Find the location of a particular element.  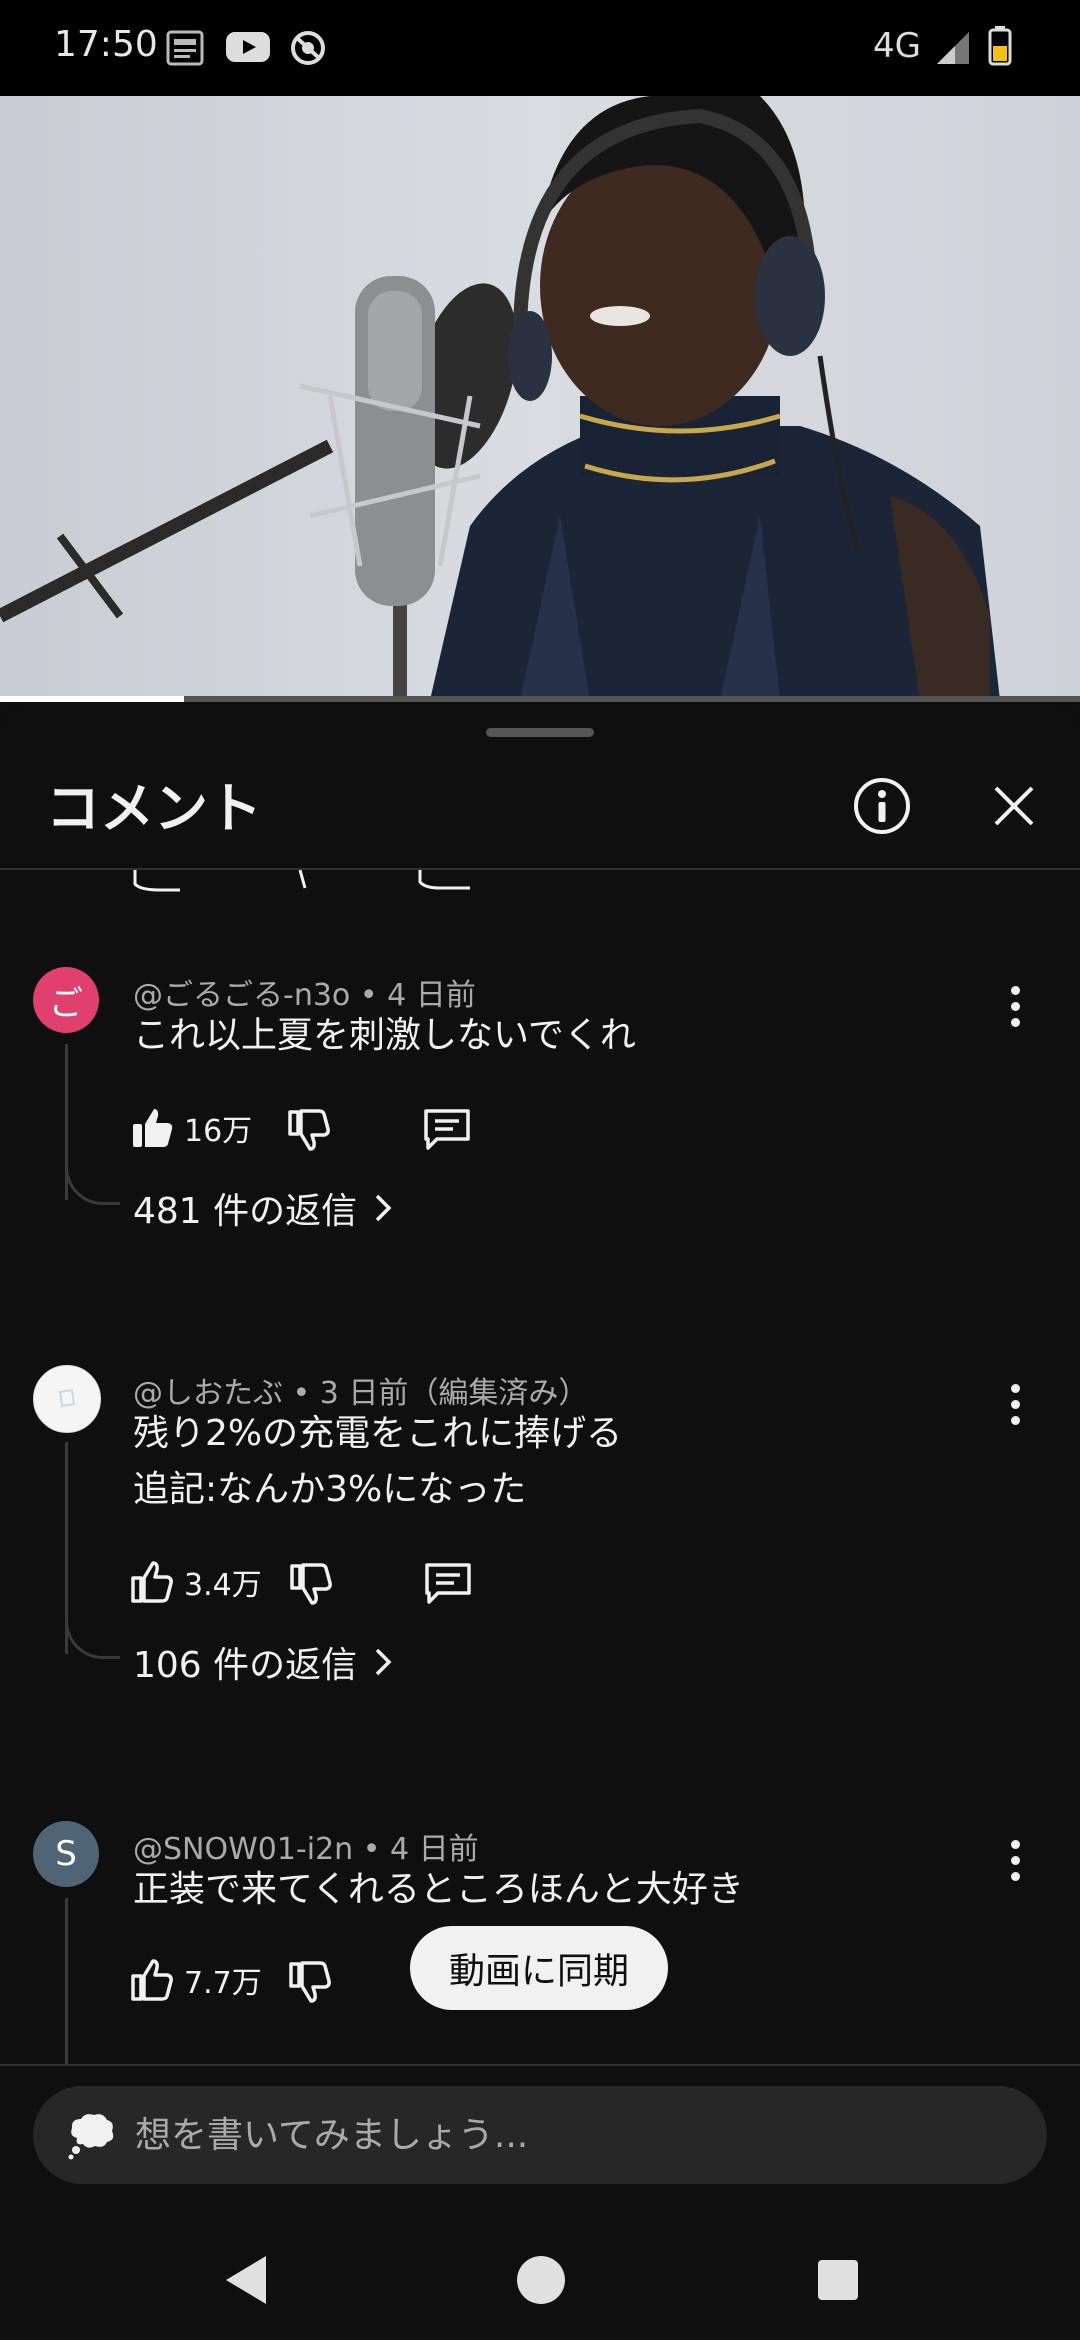

close-button is located at coordinates (1014, 806).